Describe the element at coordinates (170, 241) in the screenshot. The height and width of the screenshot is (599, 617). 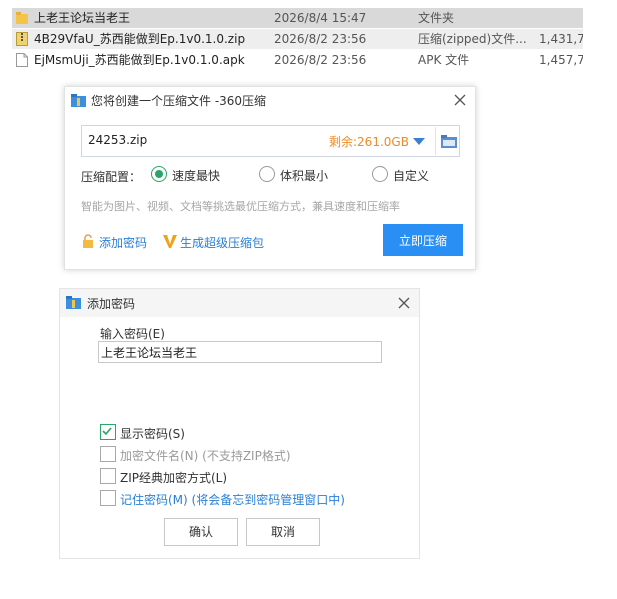
I see `super-zip-icon` at that location.